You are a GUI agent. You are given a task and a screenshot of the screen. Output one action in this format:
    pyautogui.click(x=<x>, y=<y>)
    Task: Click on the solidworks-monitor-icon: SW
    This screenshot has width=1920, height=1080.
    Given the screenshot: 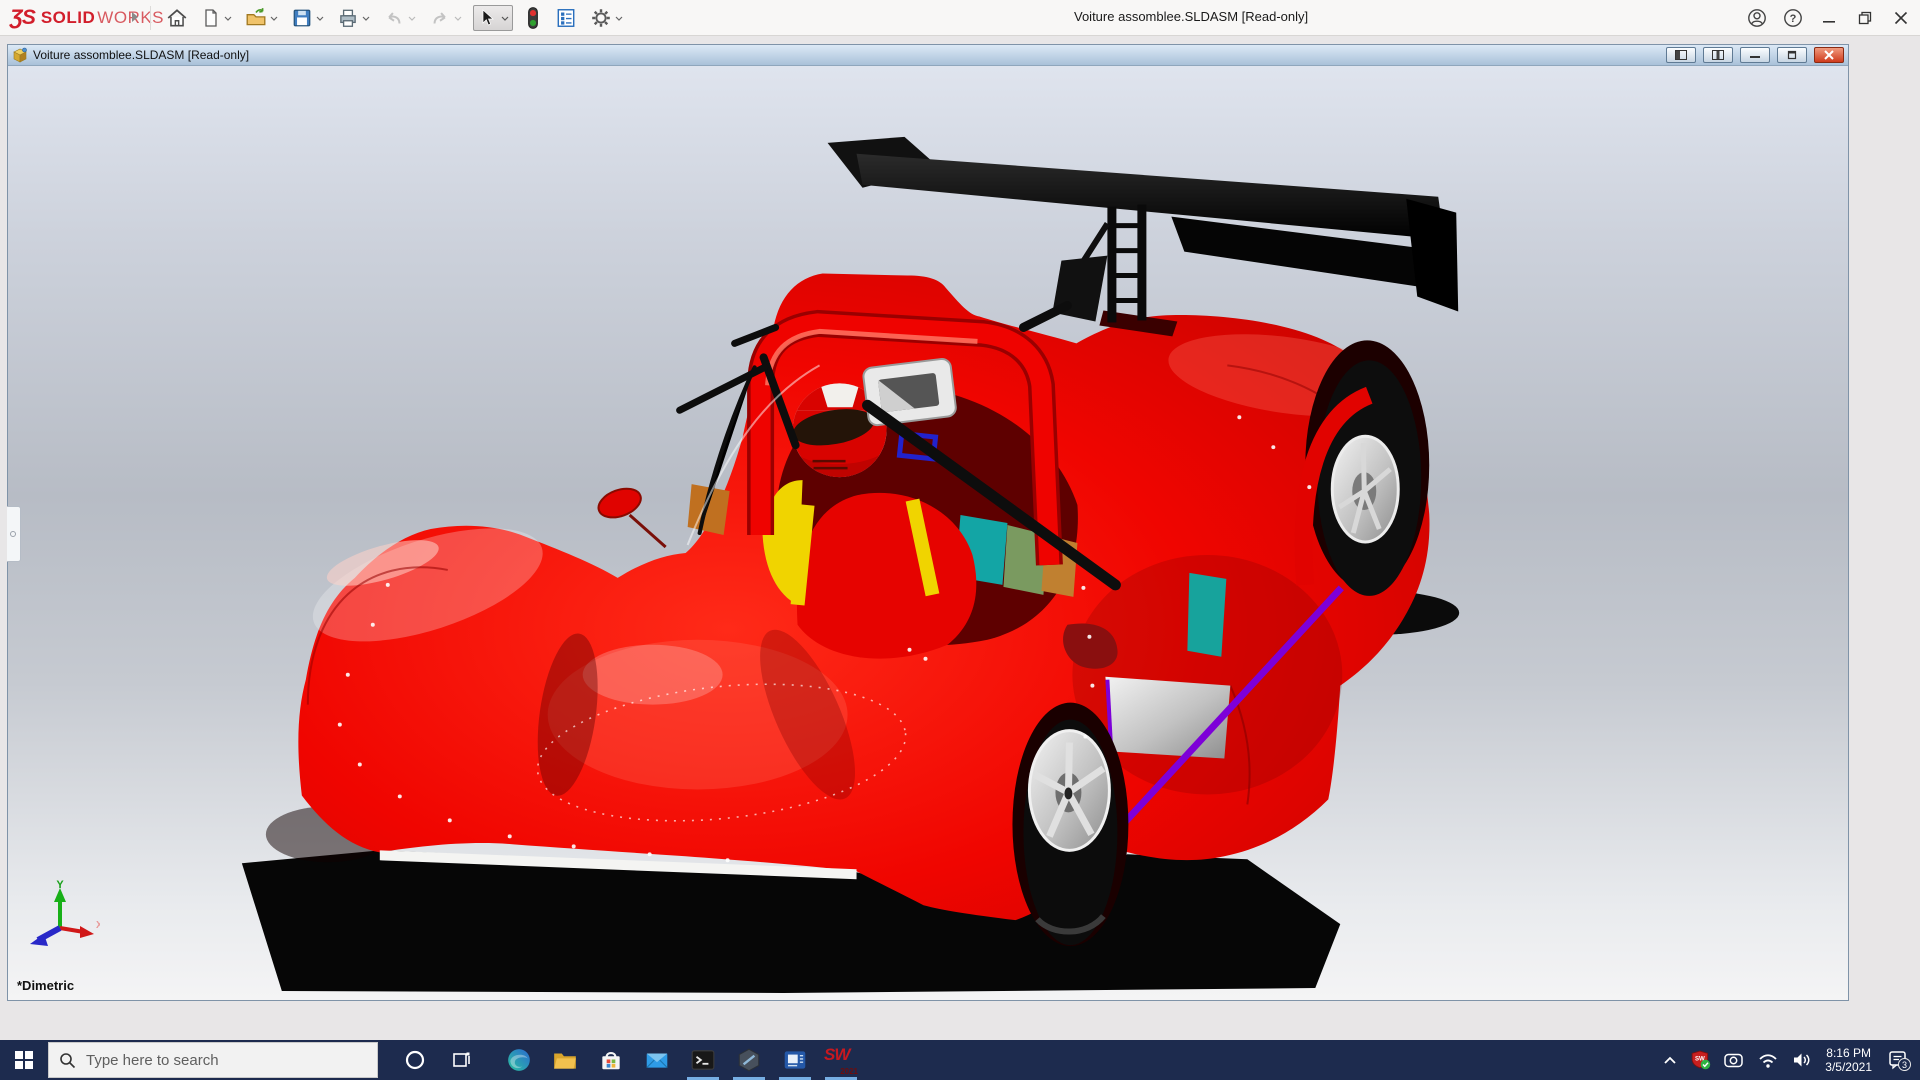 What is the action you would take?
    pyautogui.click(x=1701, y=1060)
    